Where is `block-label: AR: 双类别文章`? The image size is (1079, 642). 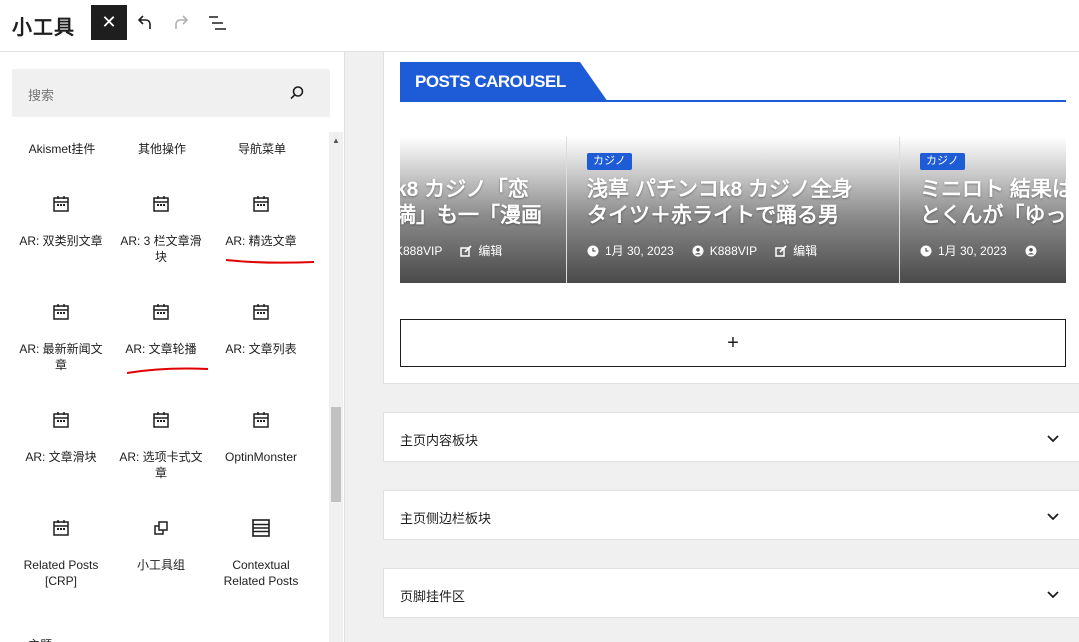 block-label: AR: 双类别文章 is located at coordinates (61, 241).